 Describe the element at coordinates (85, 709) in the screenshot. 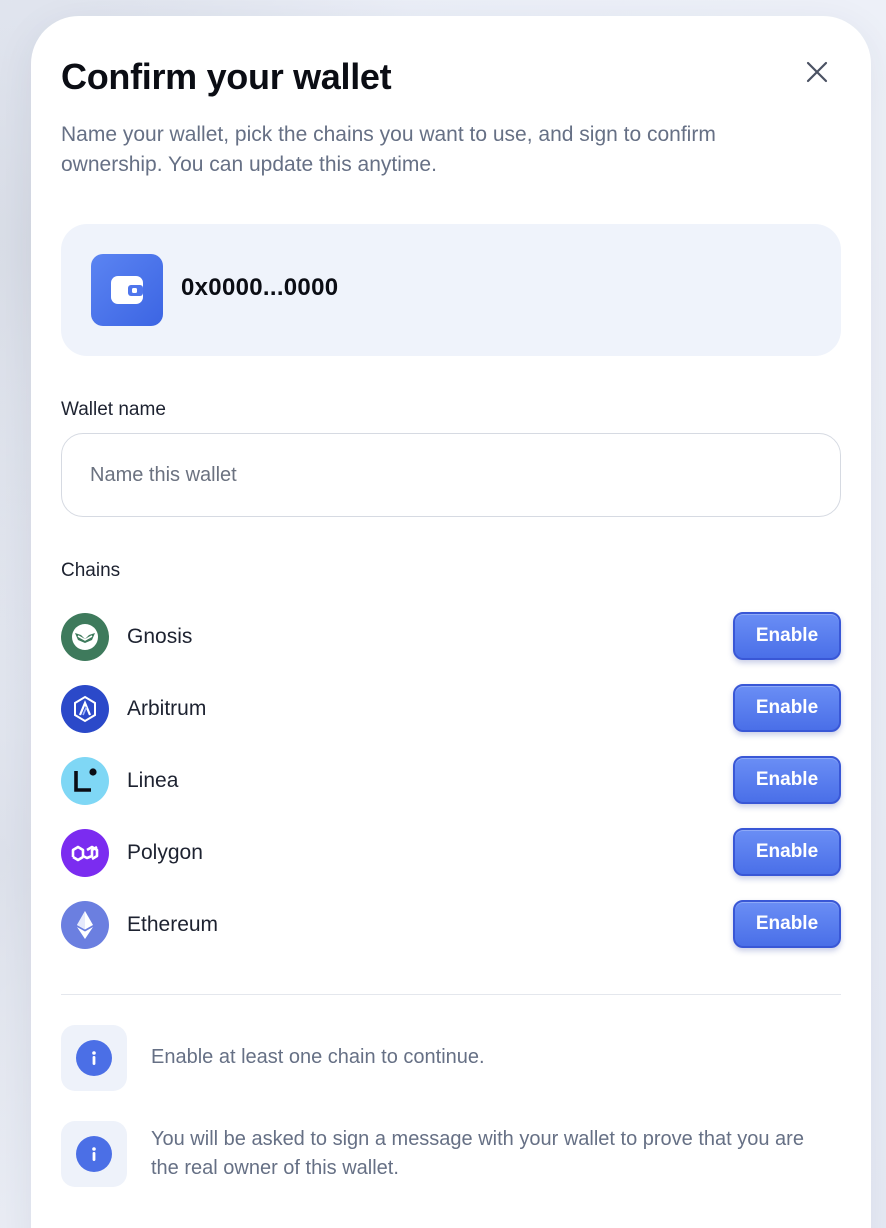

I see `arbitrum-icon` at that location.